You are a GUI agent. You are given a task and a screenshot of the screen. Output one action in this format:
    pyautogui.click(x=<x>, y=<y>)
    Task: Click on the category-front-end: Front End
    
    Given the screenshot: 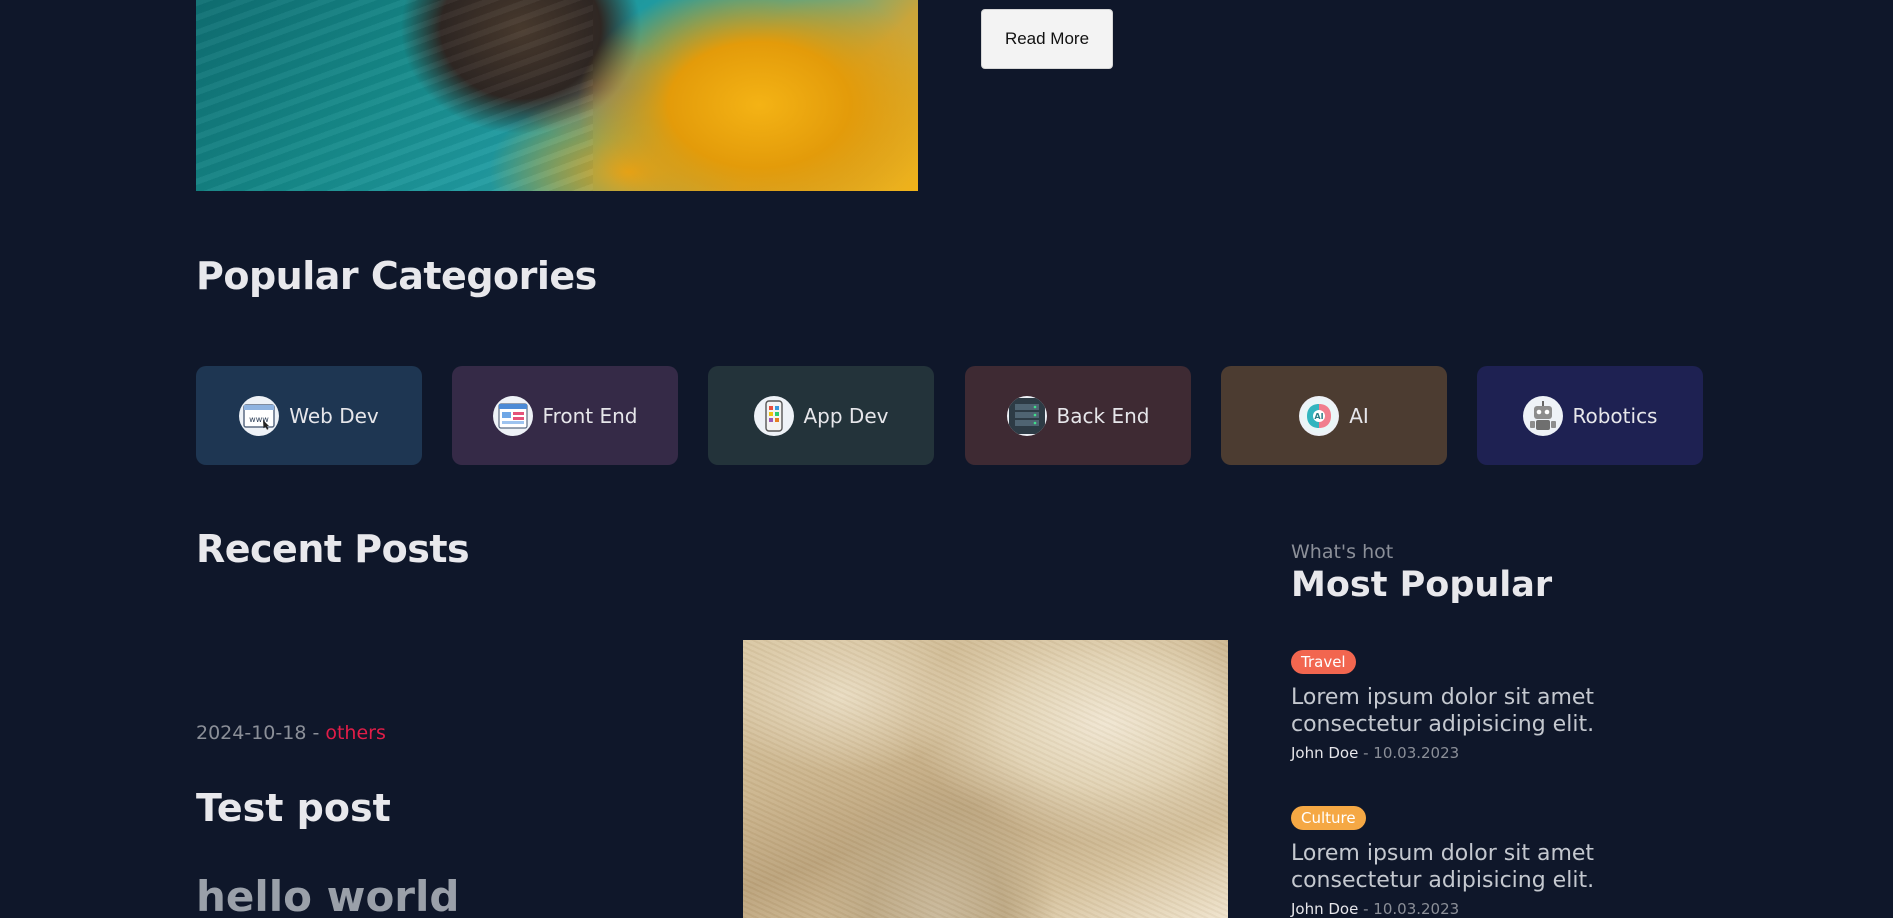 What is the action you would take?
    pyautogui.click(x=565, y=415)
    